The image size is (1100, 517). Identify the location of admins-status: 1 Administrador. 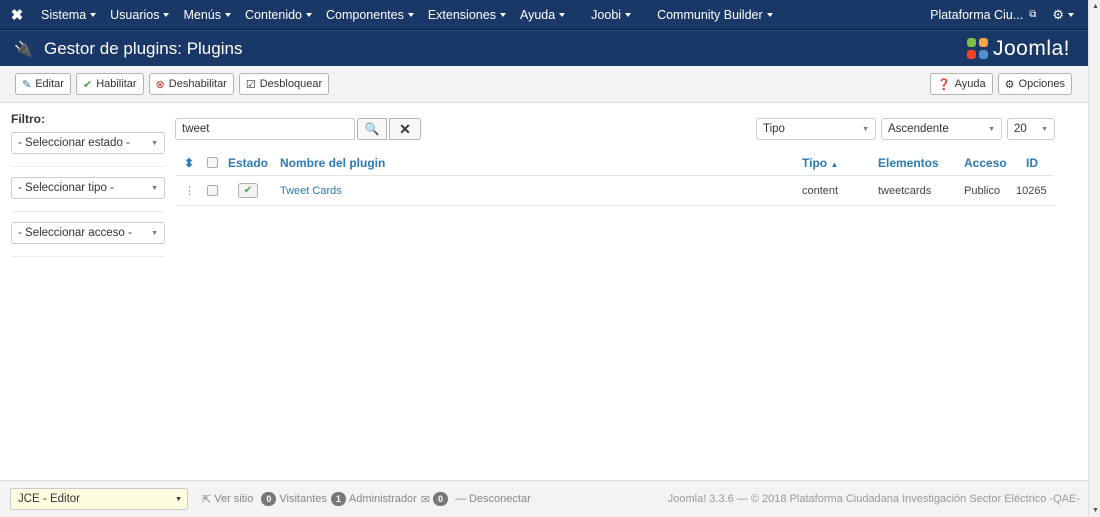
(373, 499).